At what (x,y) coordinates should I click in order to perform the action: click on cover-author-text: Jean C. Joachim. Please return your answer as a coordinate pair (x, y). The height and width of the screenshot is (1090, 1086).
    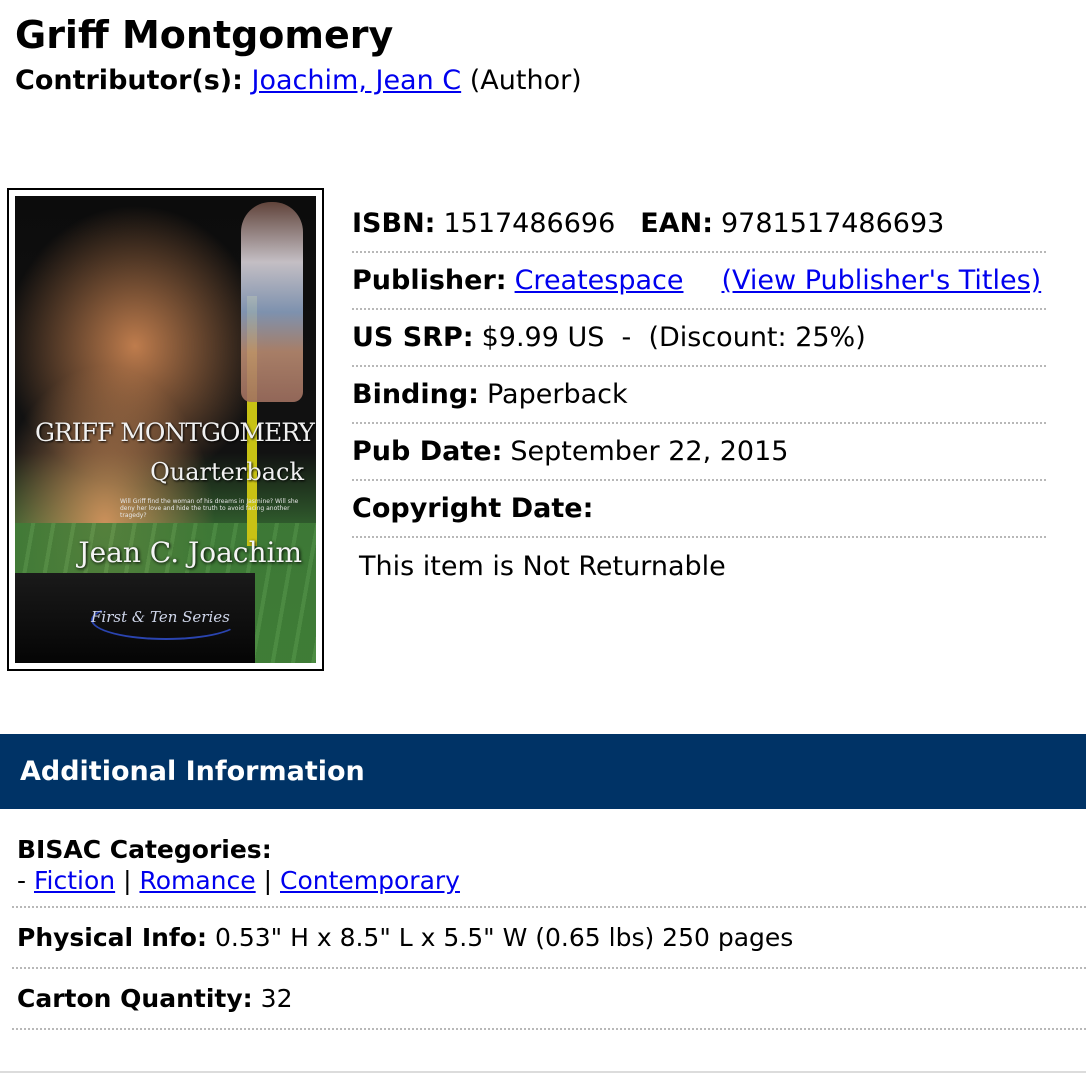
    Looking at the image, I should click on (190, 552).